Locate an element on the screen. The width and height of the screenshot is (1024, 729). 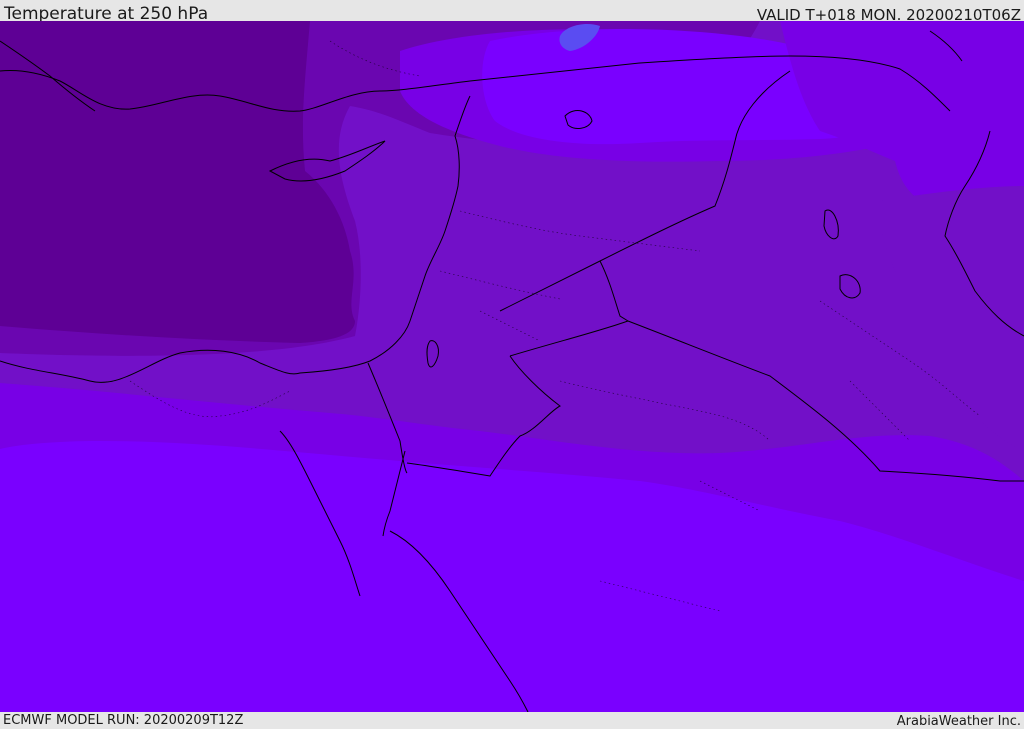
model-run-label: ECMWF MODEL RUN: 20200209T12Z is located at coordinates (123, 720).